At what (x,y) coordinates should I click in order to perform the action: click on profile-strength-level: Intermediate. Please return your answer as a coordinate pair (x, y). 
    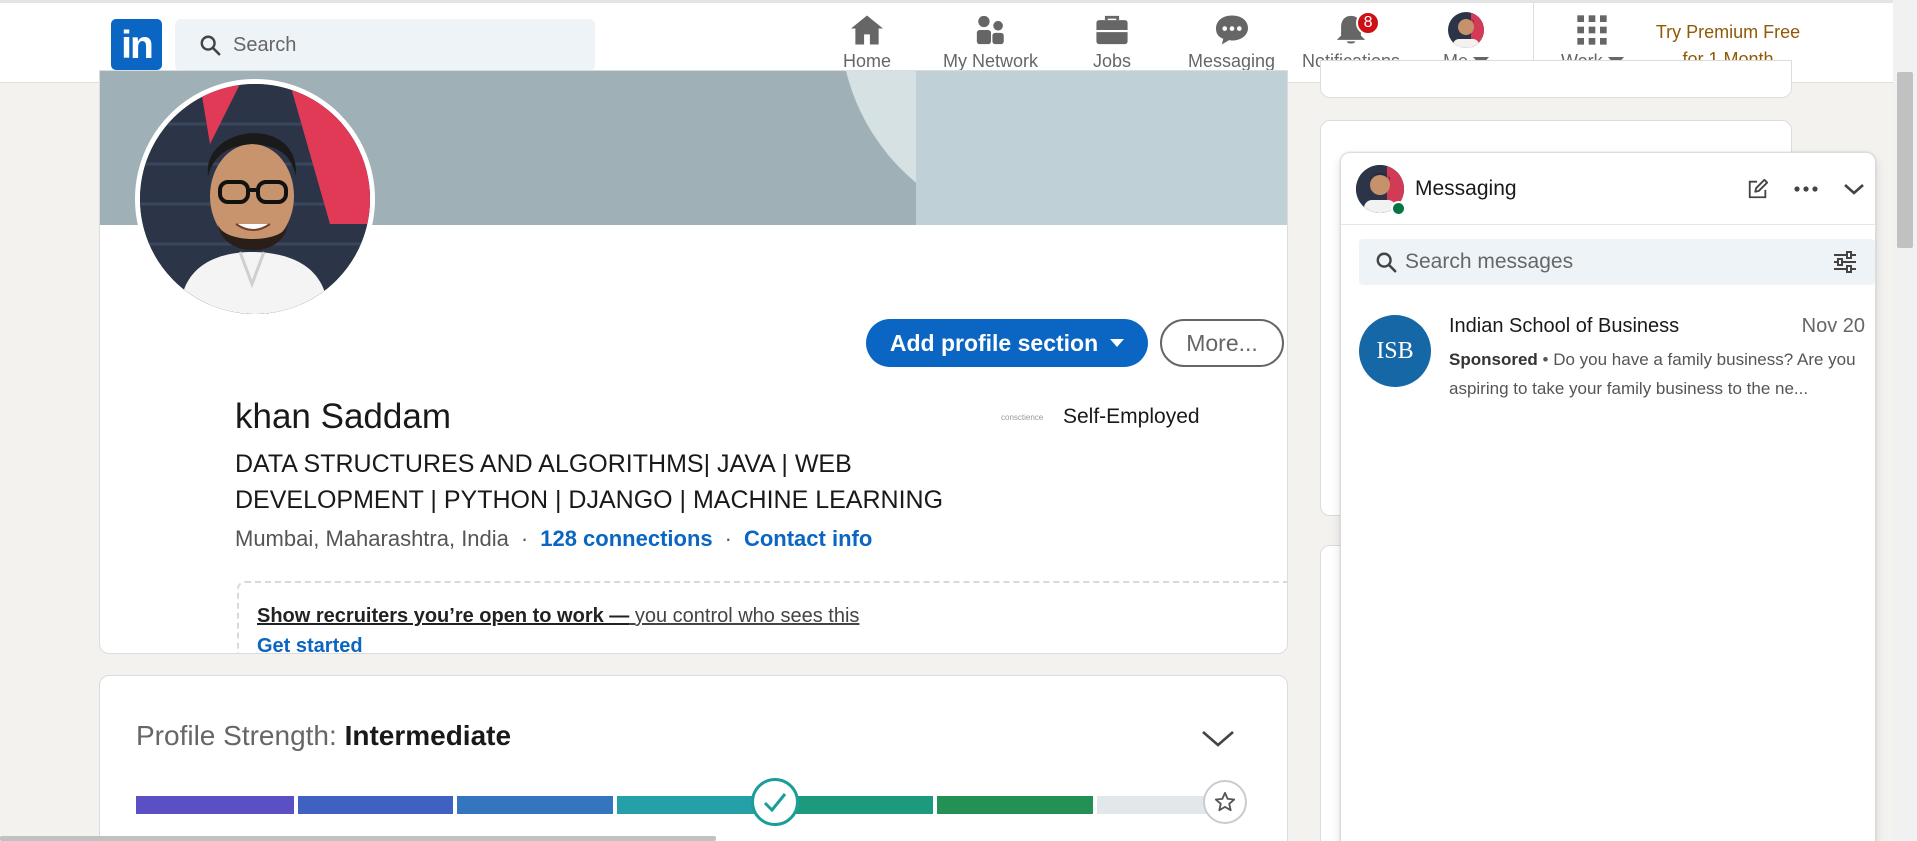
    Looking at the image, I should click on (428, 735).